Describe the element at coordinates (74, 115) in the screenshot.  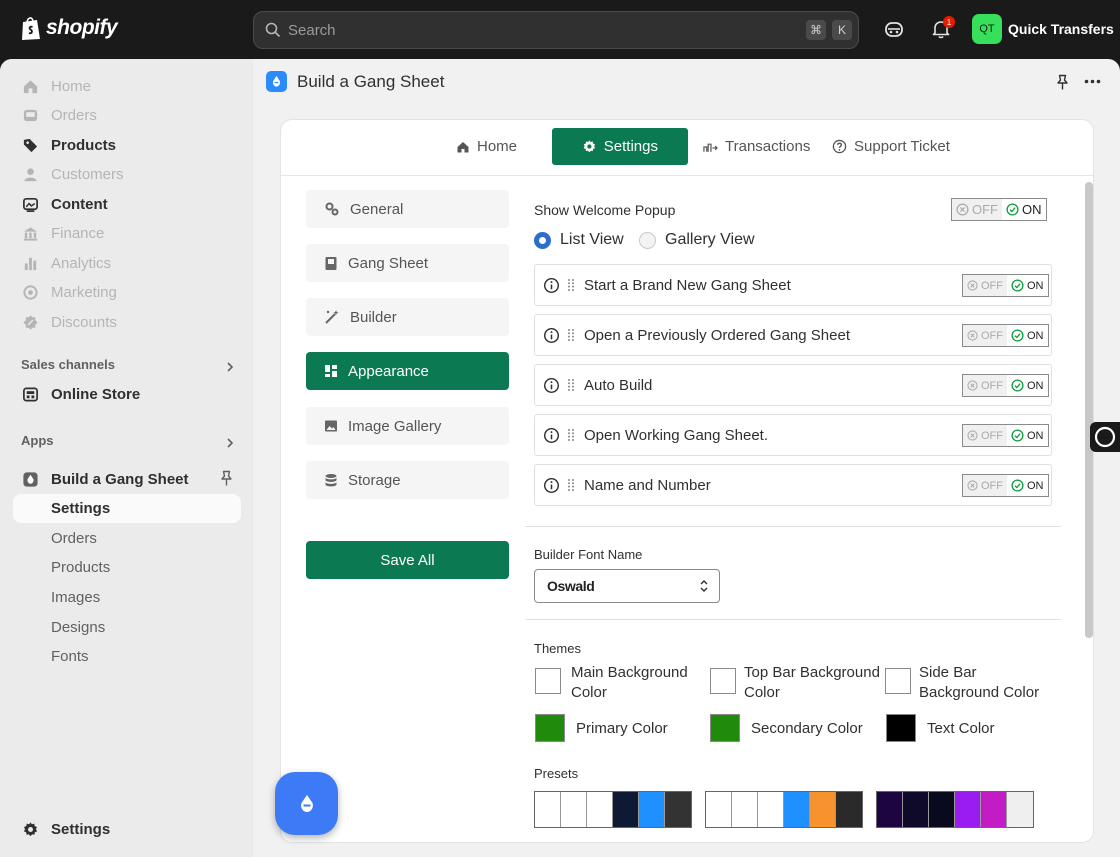
I see `sidebar-item-label: Orders` at that location.